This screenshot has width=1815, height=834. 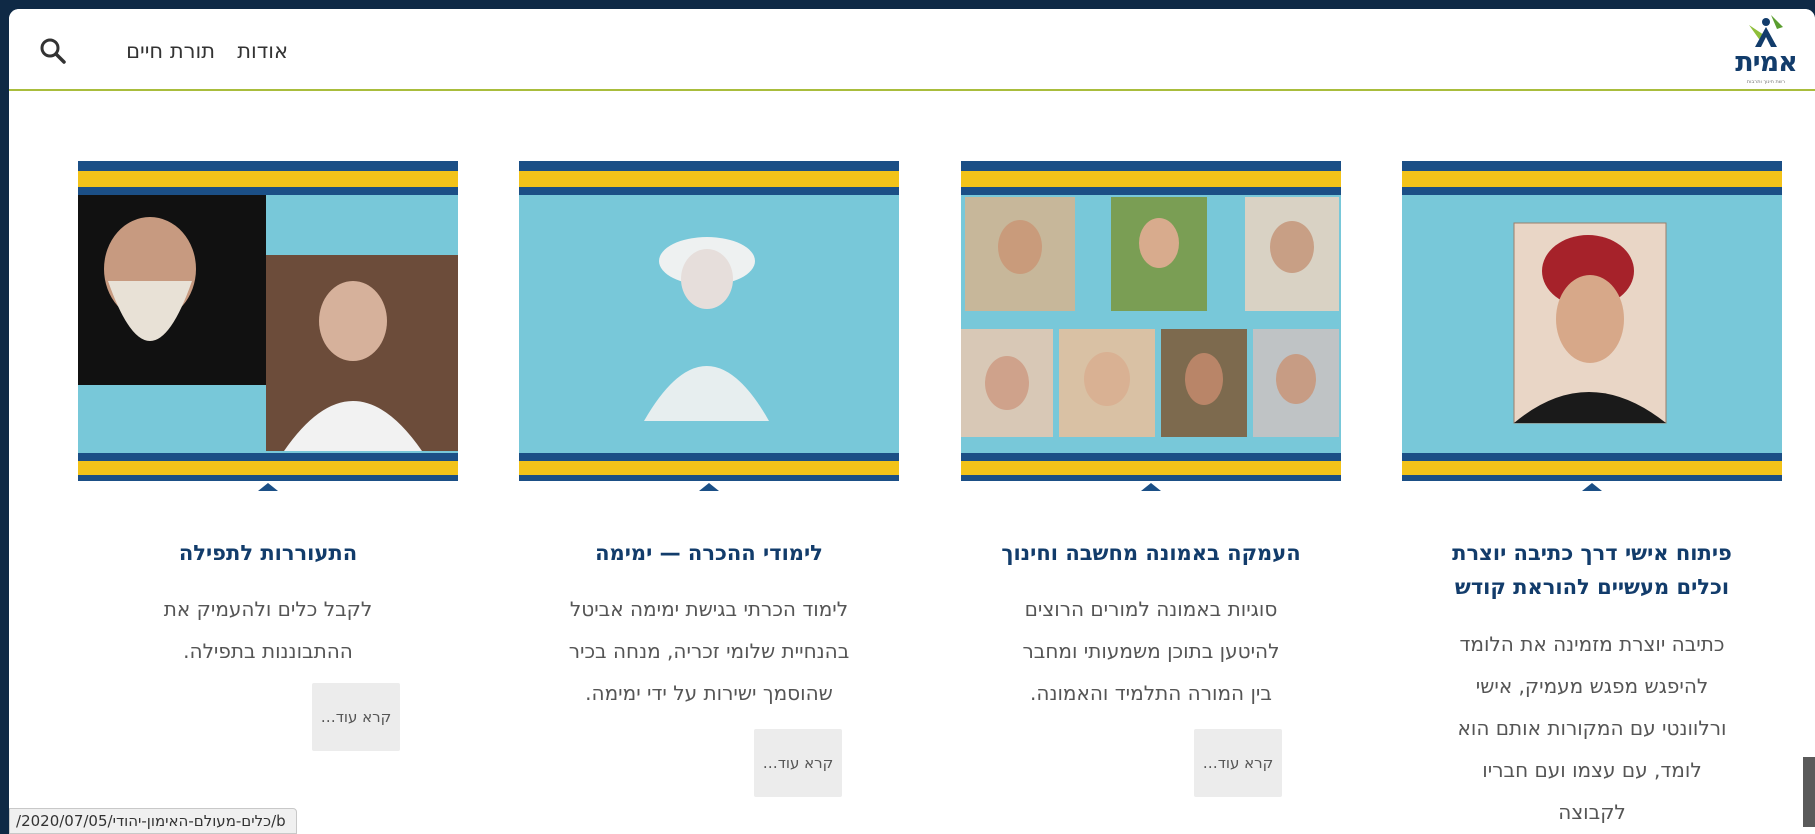 I want to click on site-logo: אמית רשת חינוך ותרבות, so click(x=1766, y=50).